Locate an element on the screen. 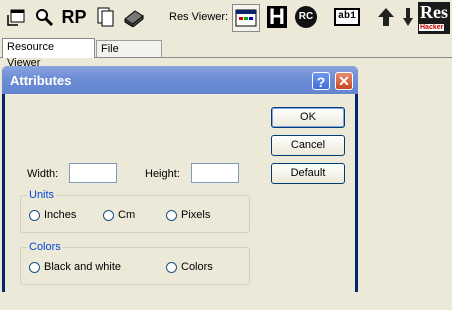  units-pixels-radio: Pixels is located at coordinates (188, 215).